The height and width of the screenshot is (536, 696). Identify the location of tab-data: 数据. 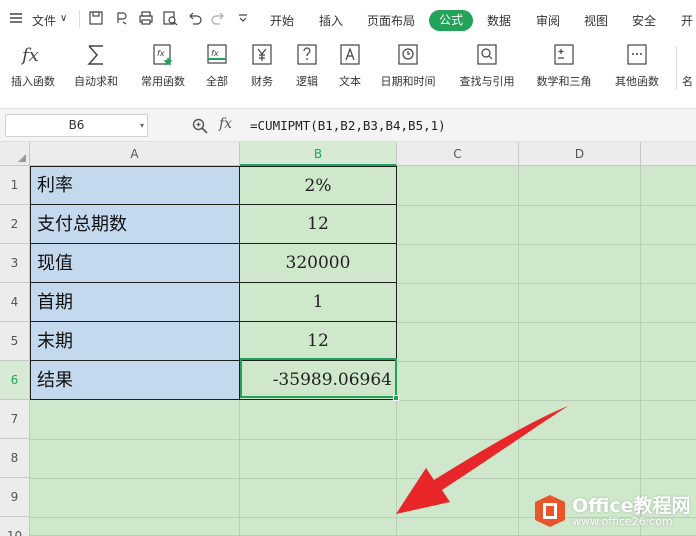
(499, 20).